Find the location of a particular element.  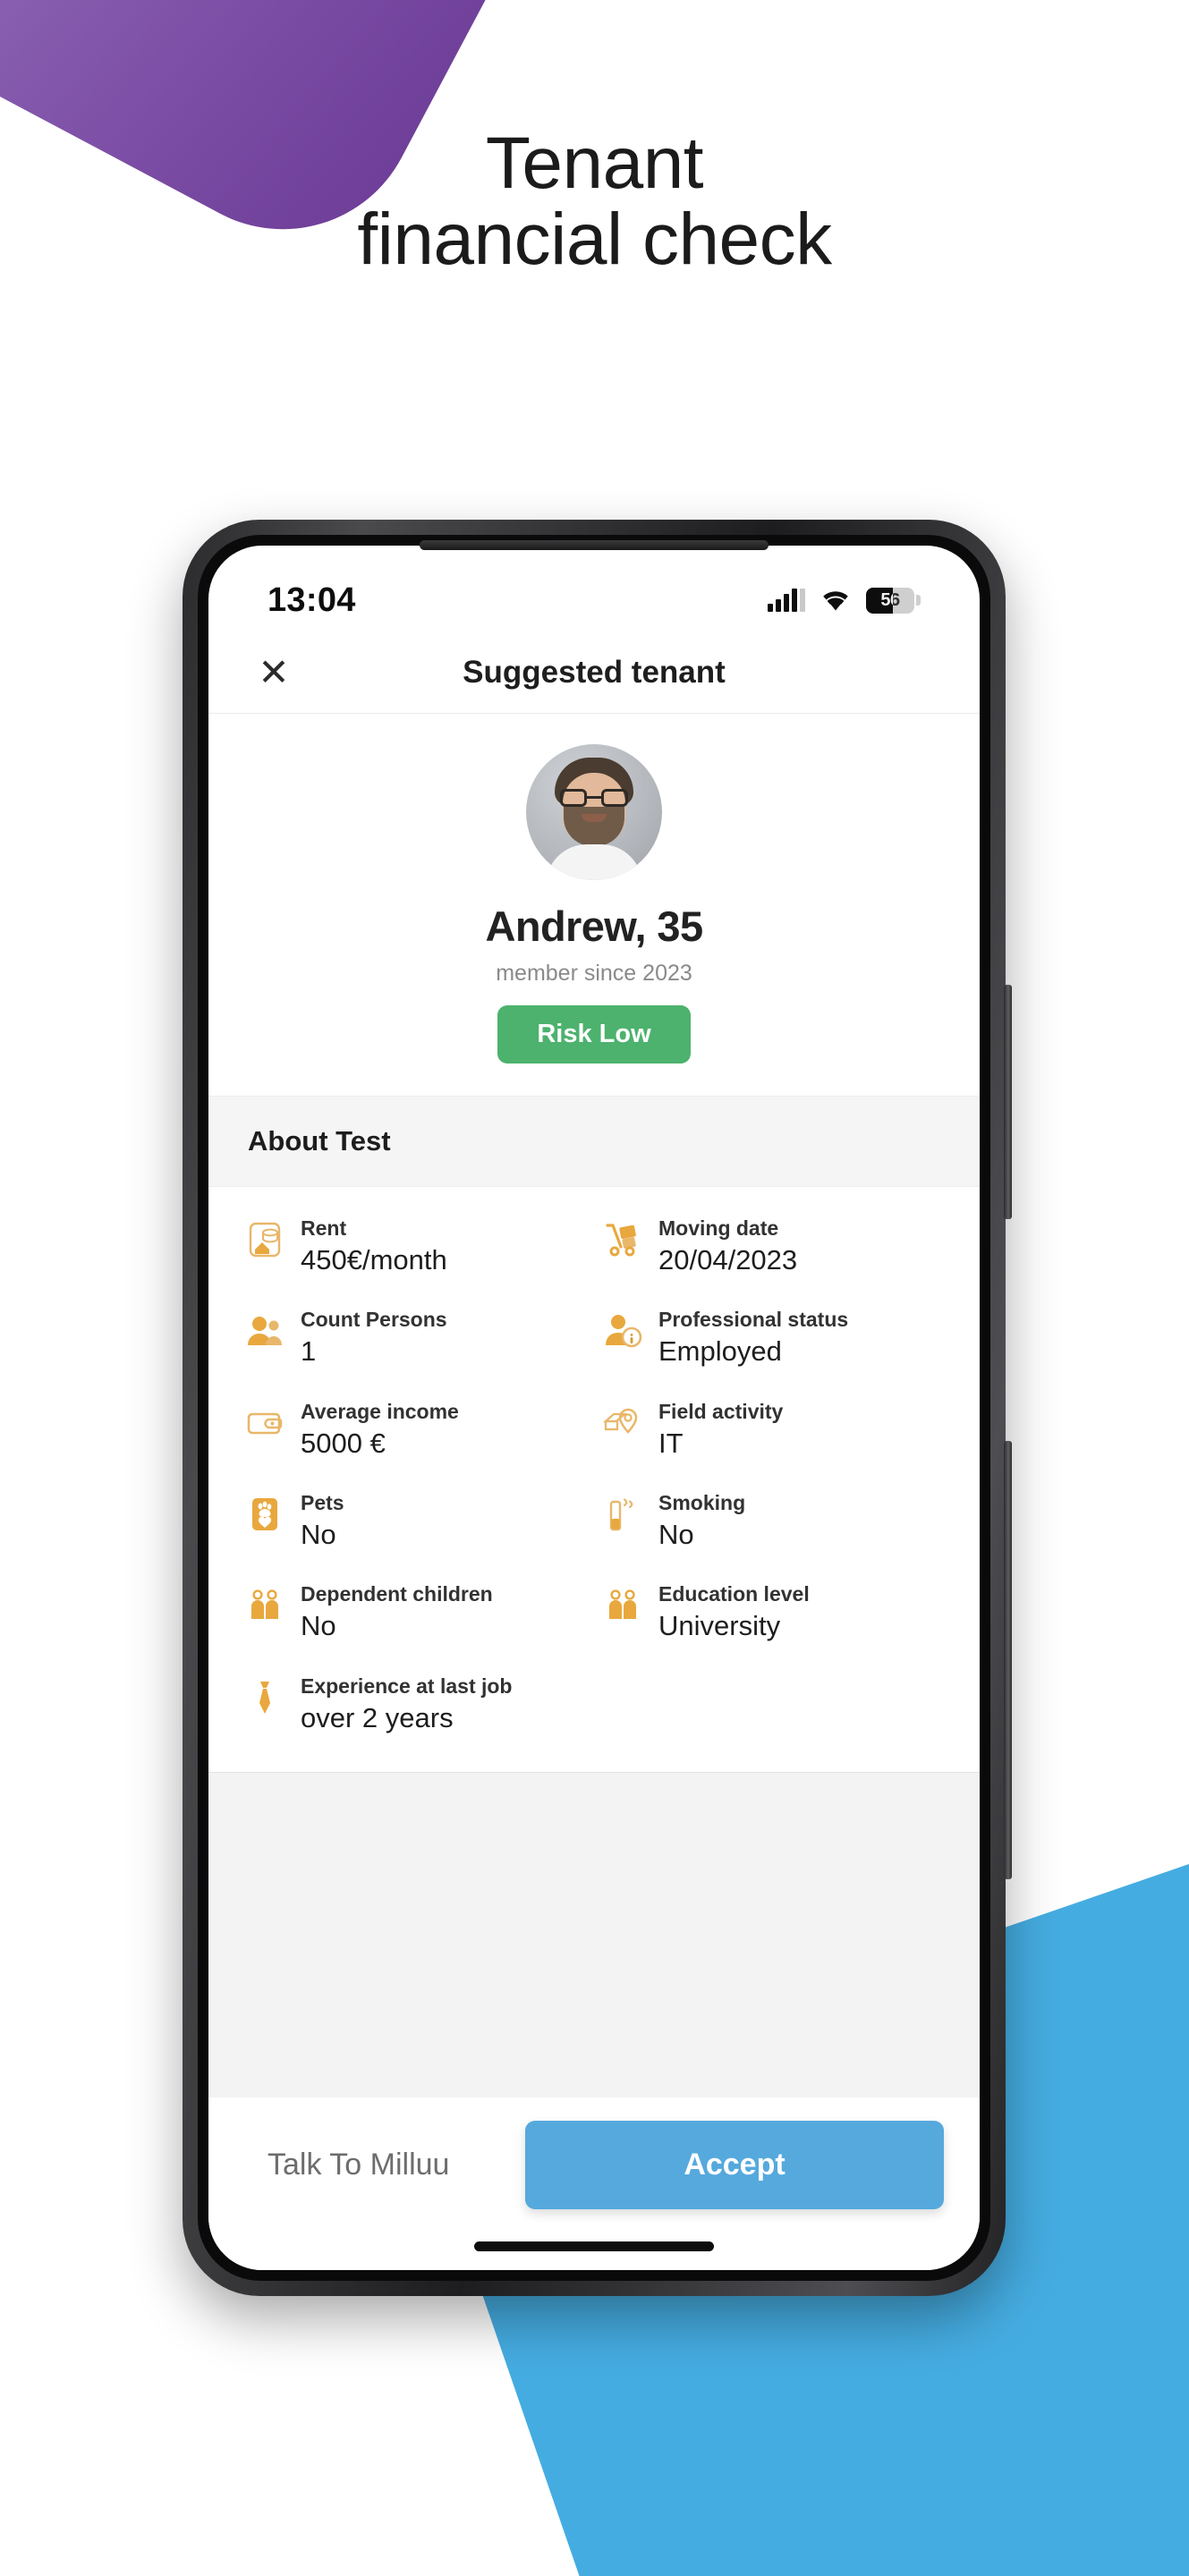

dependent-children-icon is located at coordinates (264, 1605).